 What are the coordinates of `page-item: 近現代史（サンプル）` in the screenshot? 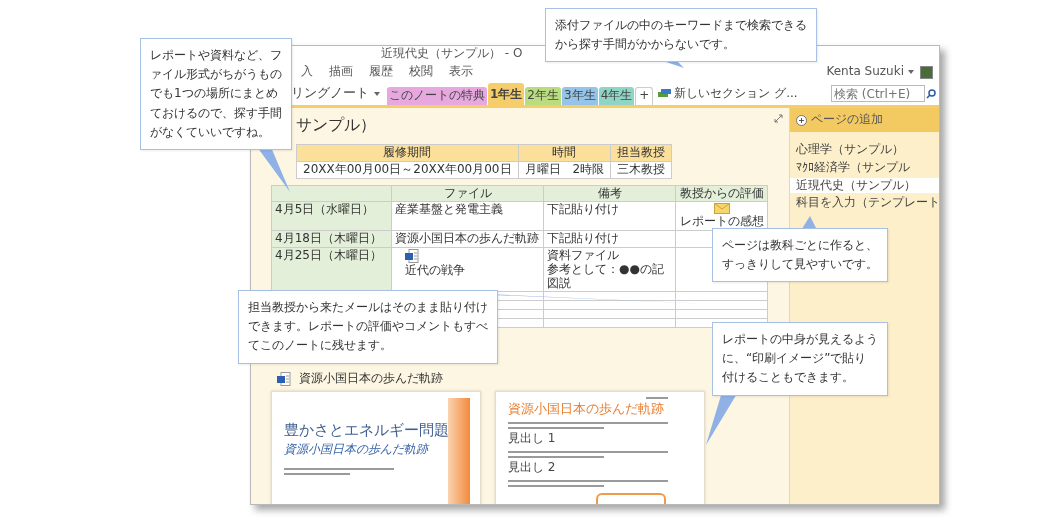 It's located at (864, 185).